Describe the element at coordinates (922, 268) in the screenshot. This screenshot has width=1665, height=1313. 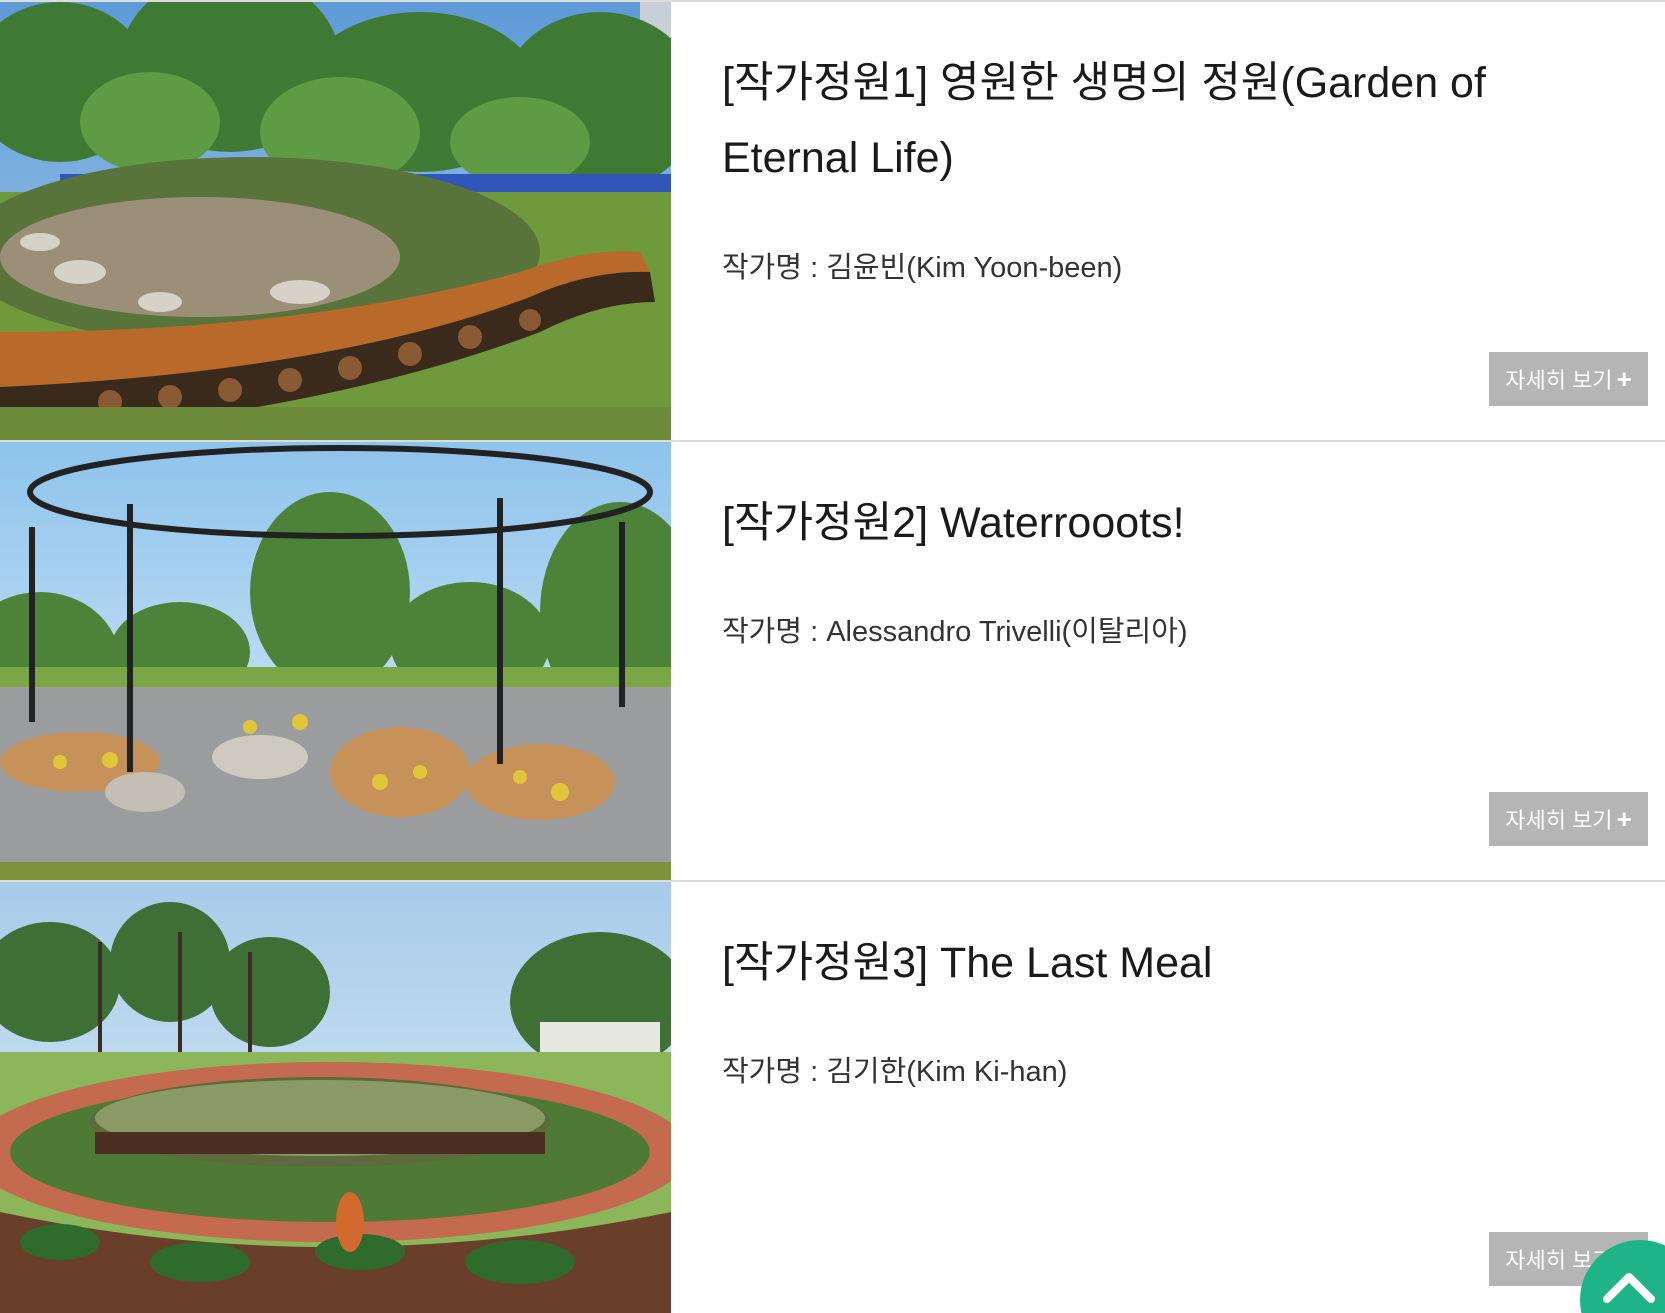
I see `item-author: 작가명 : 김윤빈(Kim Yoon-been)` at that location.